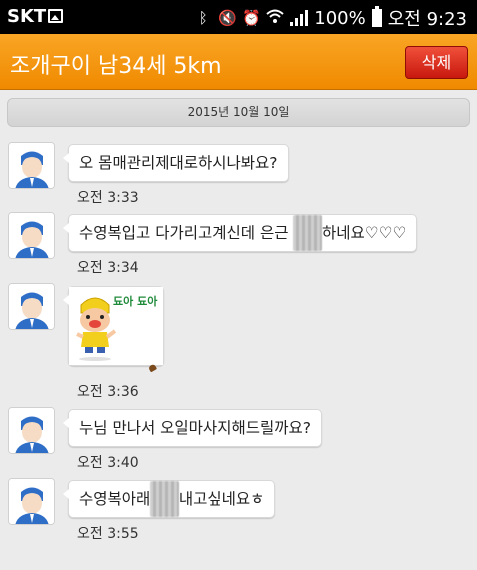 This screenshot has width=477, height=570. Describe the element at coordinates (115, 499) in the screenshot. I see `message-text: 수영복아래` at that location.